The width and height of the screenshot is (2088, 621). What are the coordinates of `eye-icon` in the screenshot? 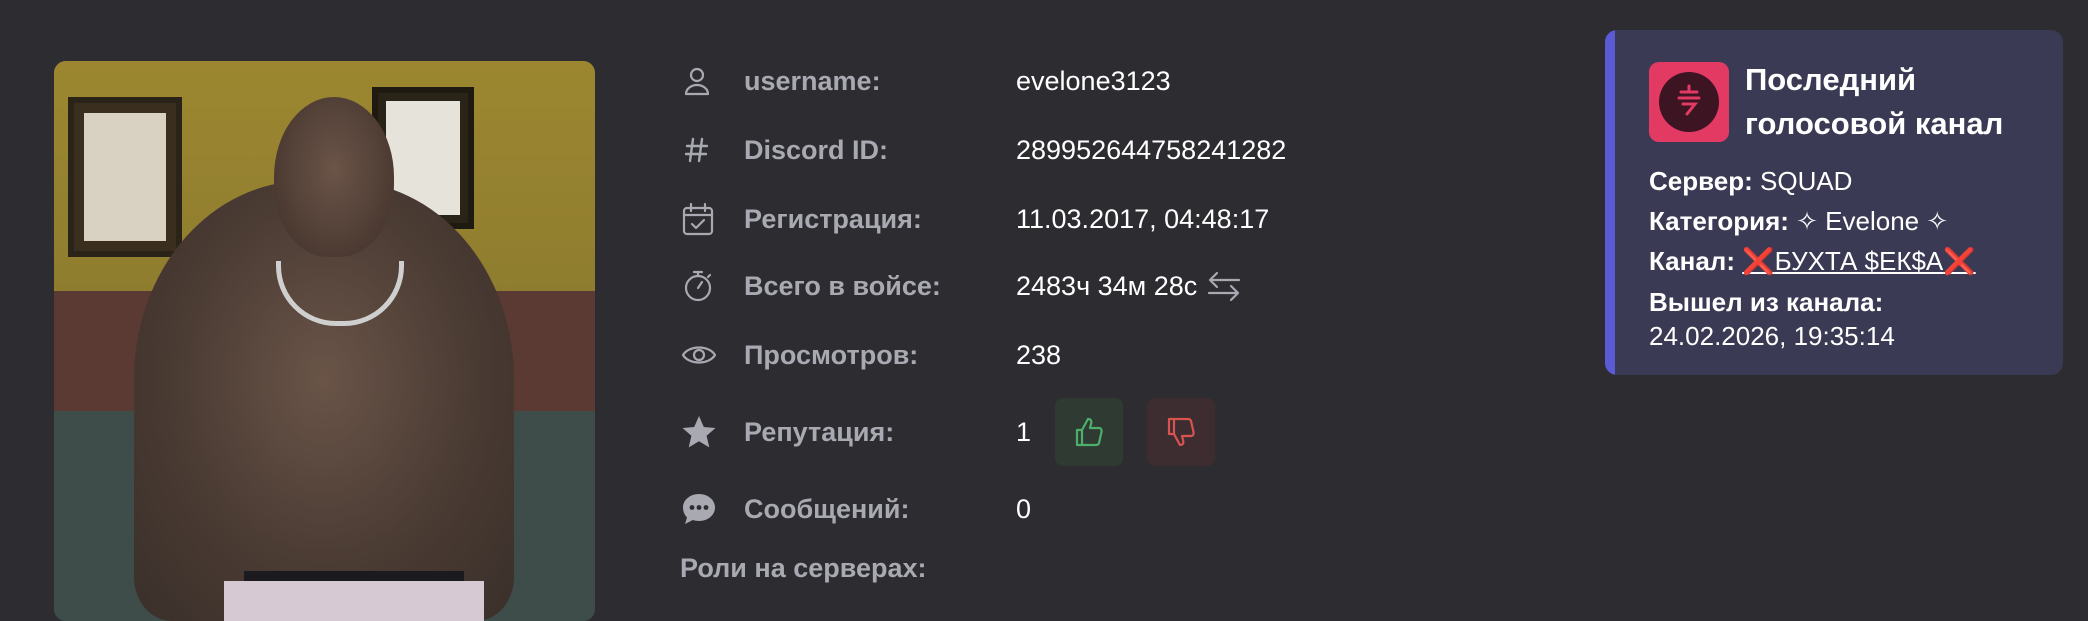 It's located at (702, 355).